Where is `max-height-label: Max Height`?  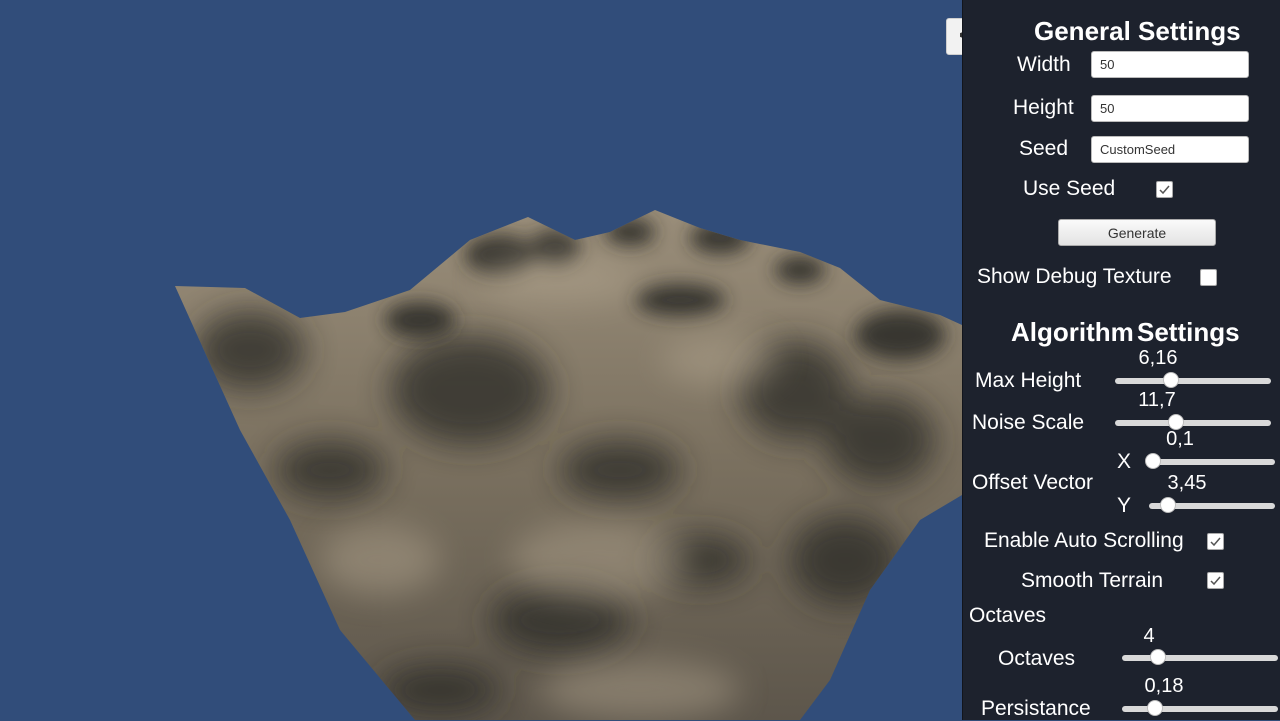
max-height-label: Max Height is located at coordinates (1028, 380).